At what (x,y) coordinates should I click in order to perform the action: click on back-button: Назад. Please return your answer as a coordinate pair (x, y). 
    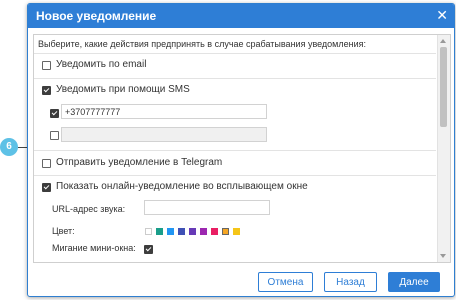
    Looking at the image, I should click on (350, 282).